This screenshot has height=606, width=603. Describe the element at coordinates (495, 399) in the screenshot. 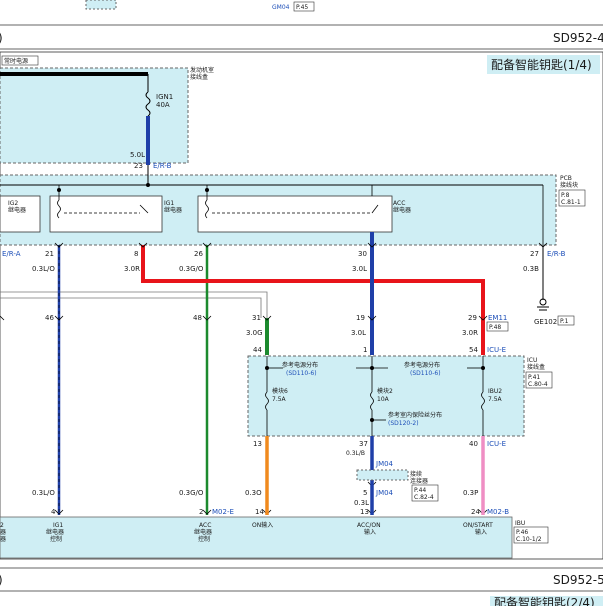

I see `fuse-ibu2-rating: 7.5A` at that location.